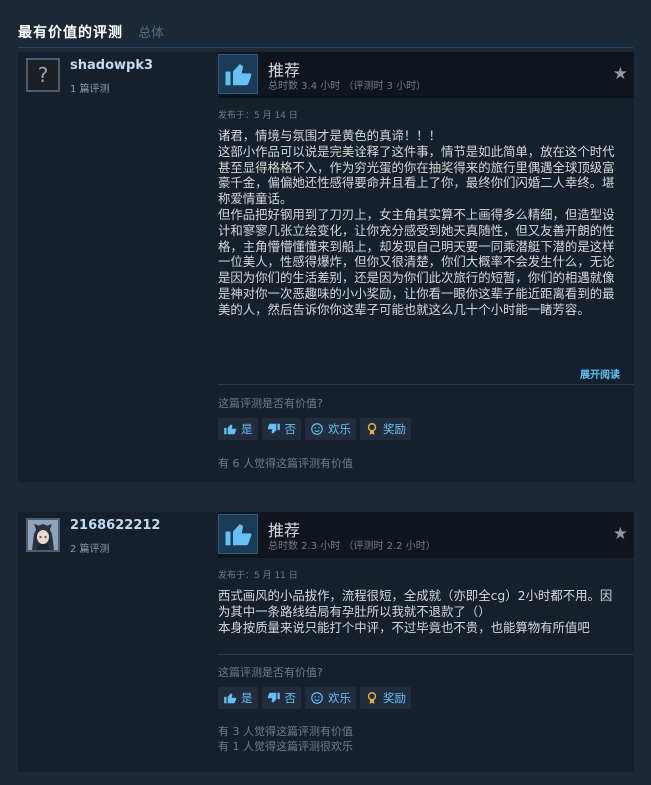 This screenshot has width=651, height=785. Describe the element at coordinates (258, 116) in the screenshot. I see `posted-date: 发布于：5 月 14 日` at that location.